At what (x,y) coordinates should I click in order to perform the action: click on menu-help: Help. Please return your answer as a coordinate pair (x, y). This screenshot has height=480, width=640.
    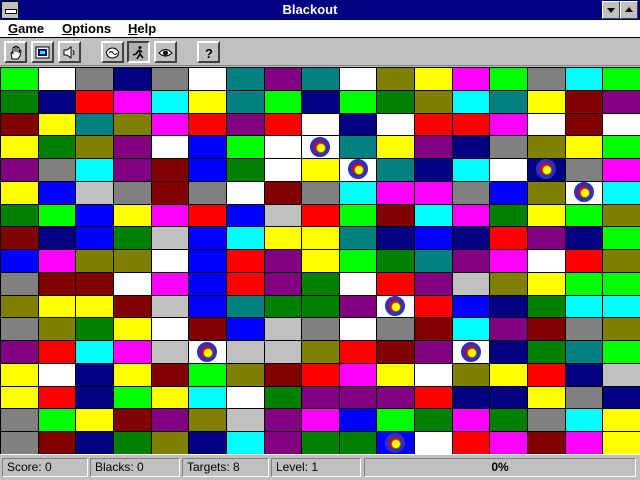
    Looking at the image, I should click on (142, 28).